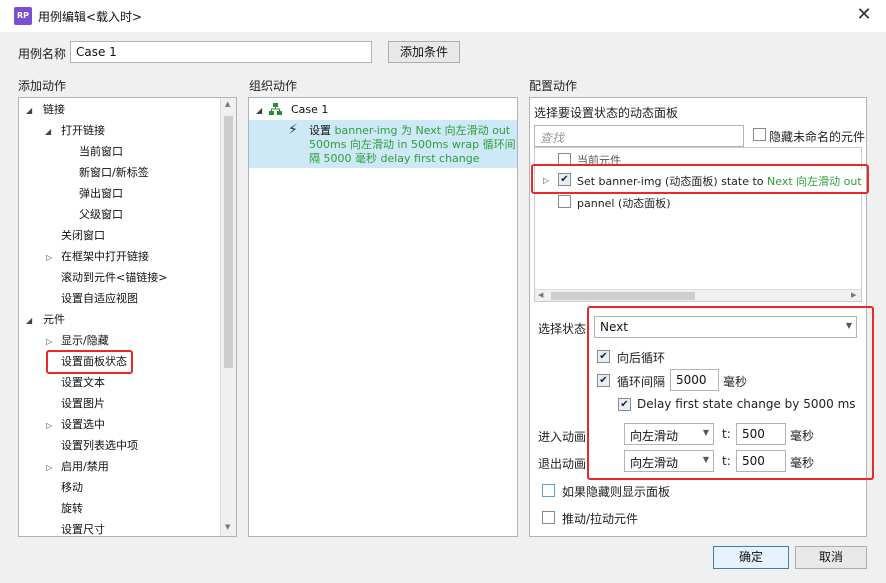 The image size is (886, 583). I want to click on highlight-set-panel-state, so click(89, 362).